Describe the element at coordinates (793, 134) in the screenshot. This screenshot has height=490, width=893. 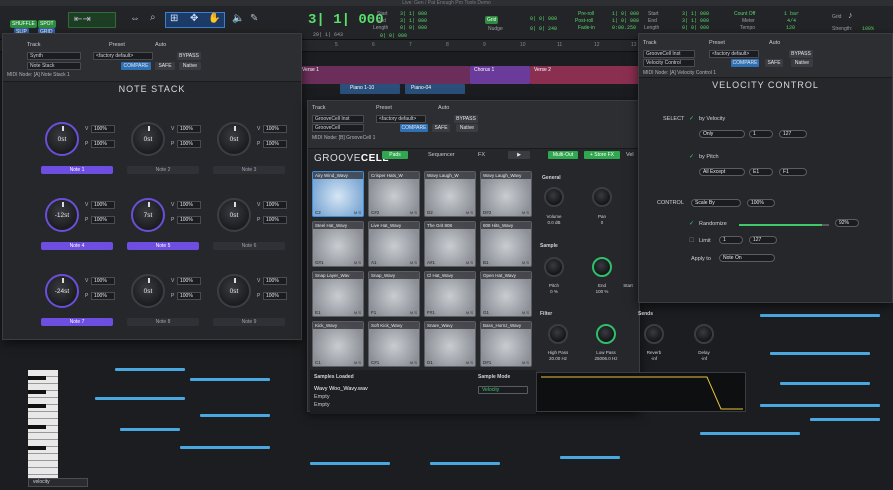
I see `velocity-range-high: 127` at that location.